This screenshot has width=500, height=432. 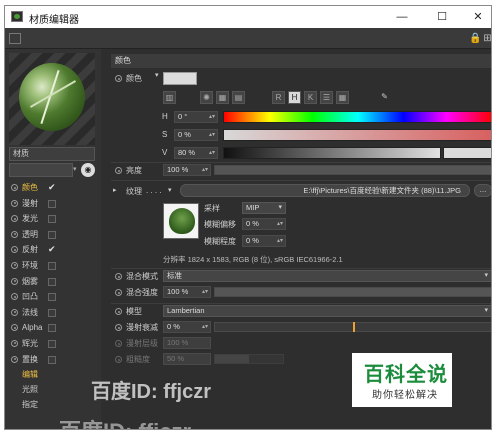 I want to click on channel-item: 凹凸, so click(x=54, y=297).